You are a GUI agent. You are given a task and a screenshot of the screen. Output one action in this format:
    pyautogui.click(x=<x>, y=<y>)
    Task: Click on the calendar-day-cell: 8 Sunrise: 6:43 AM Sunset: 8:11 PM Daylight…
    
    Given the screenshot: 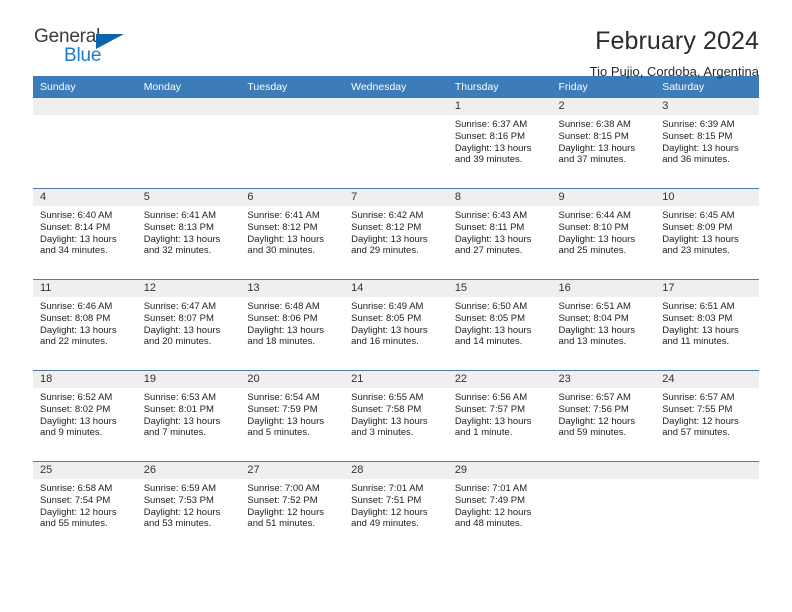 What is the action you would take?
    pyautogui.click(x=499, y=234)
    